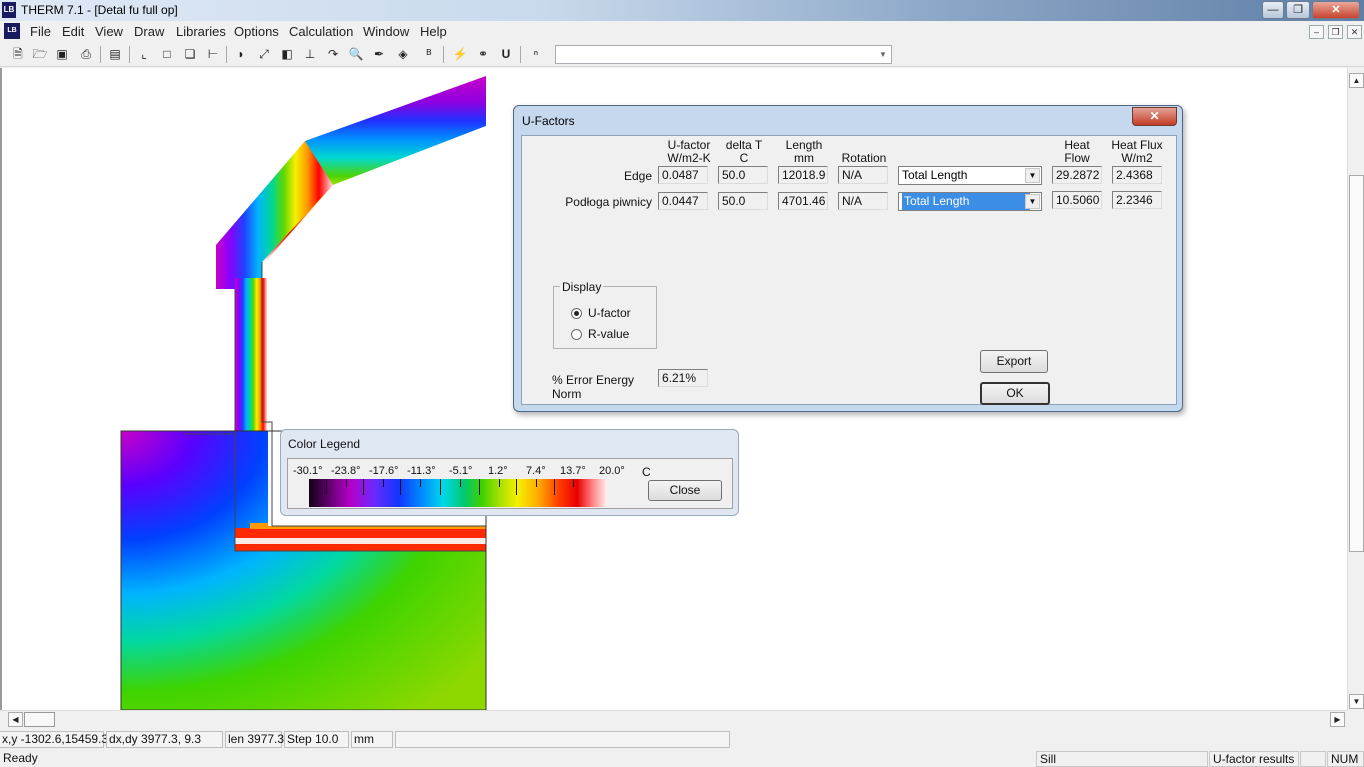 This screenshot has height=767, width=1364. What do you see at coordinates (1356, 701) in the screenshot?
I see `scroll-down-icon: ▼` at bounding box center [1356, 701].